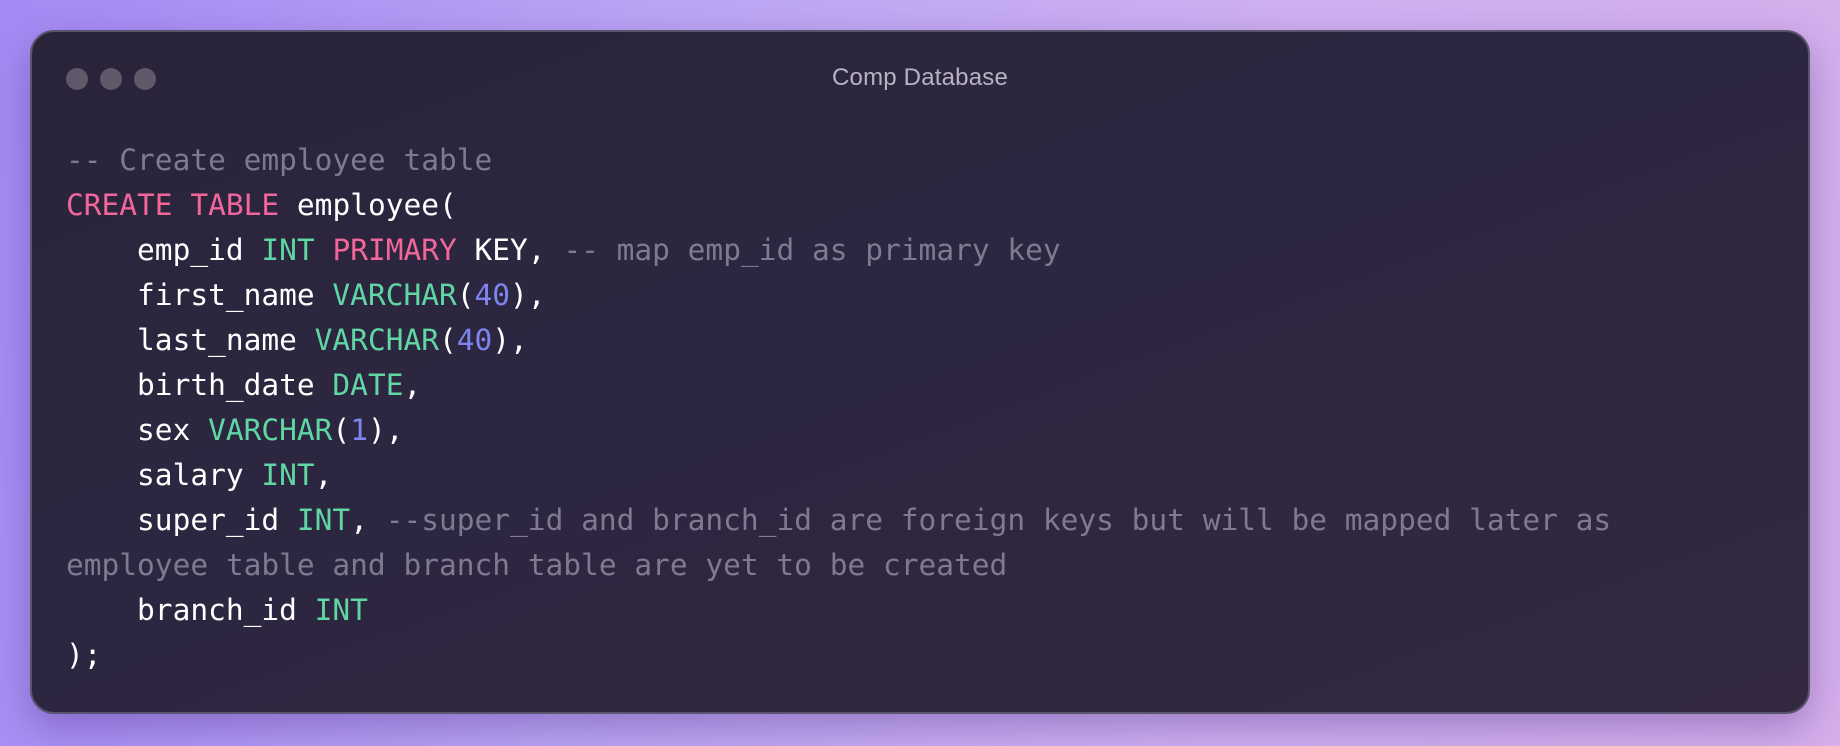 The image size is (1840, 746). Describe the element at coordinates (164, 250) in the screenshot. I see `code-token: emp_id` at that location.